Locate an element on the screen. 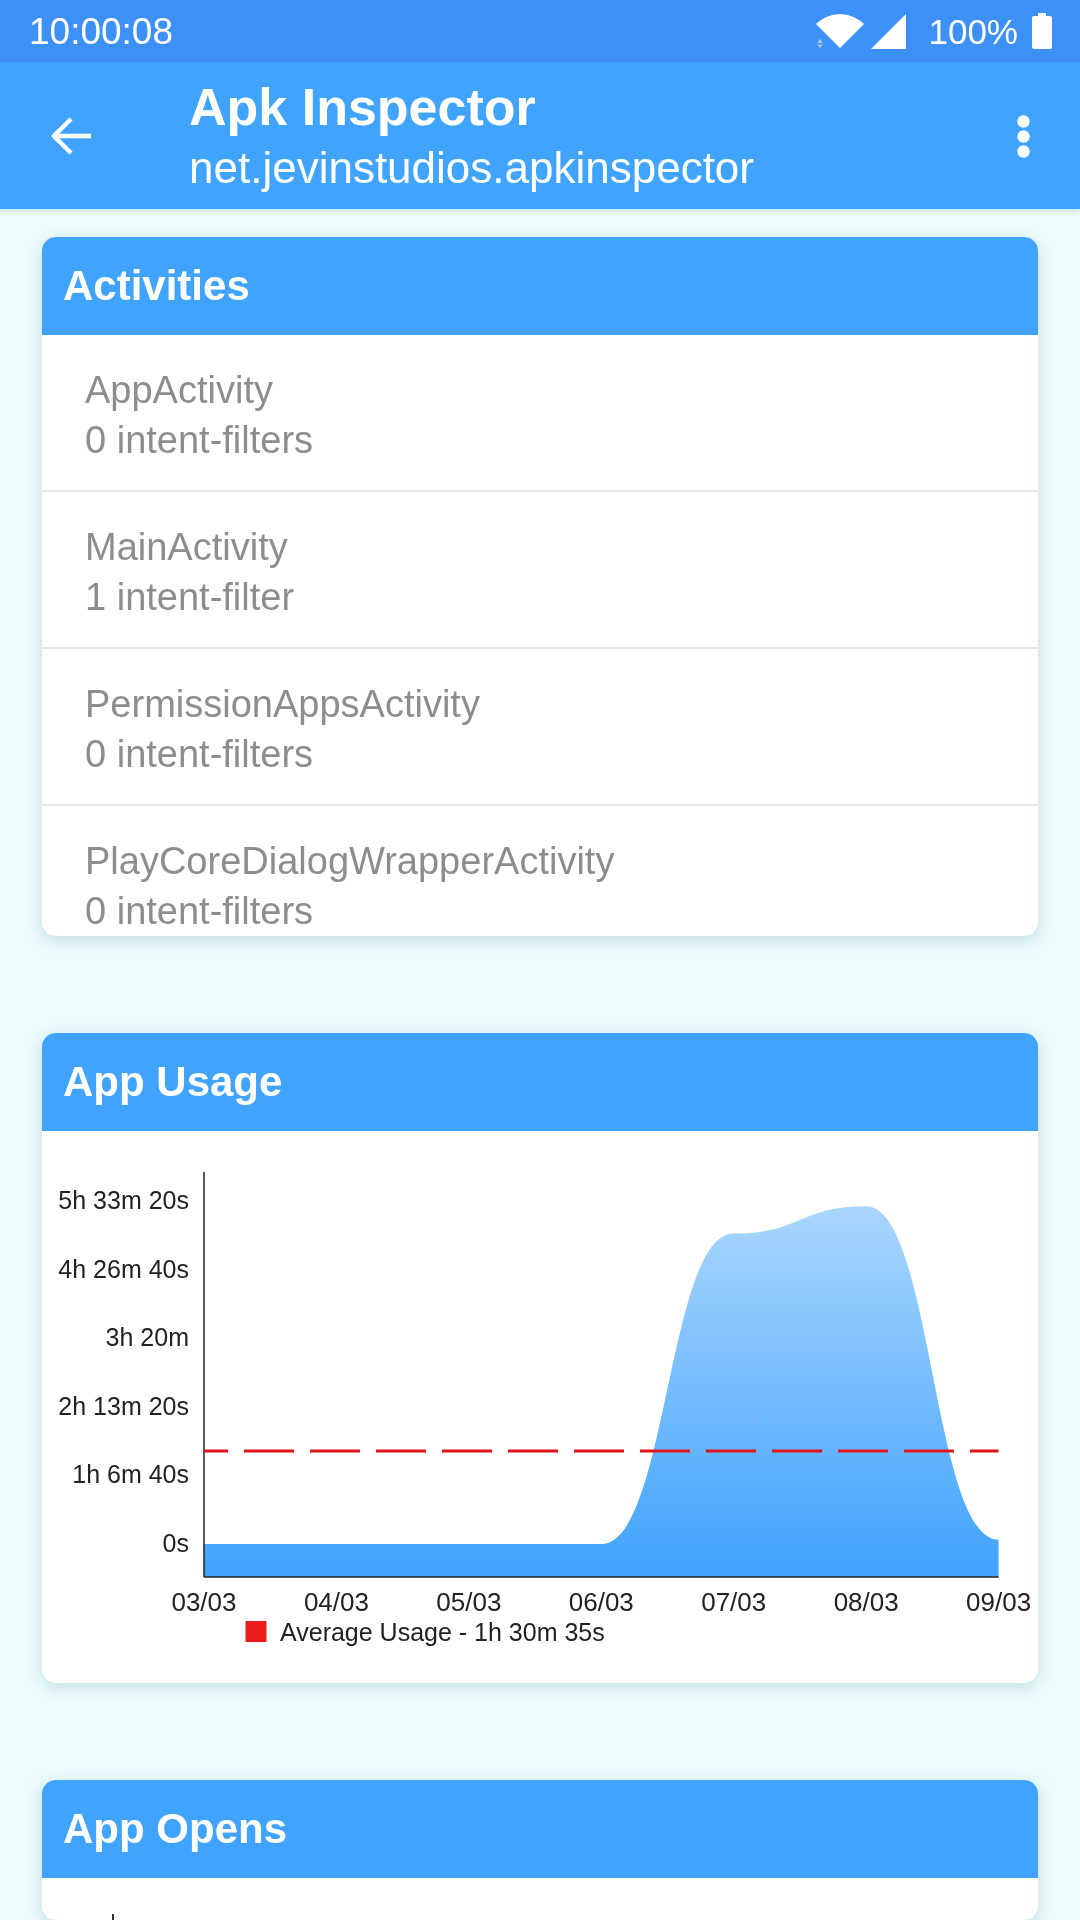 This screenshot has width=1080, height=1920. legend-label: Average Usage - 1h 30m 35s is located at coordinates (442, 1632).